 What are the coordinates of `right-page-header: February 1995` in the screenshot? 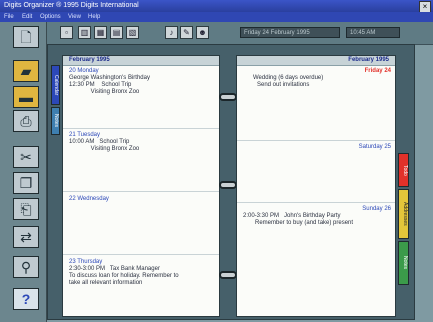 It's located at (316, 61).